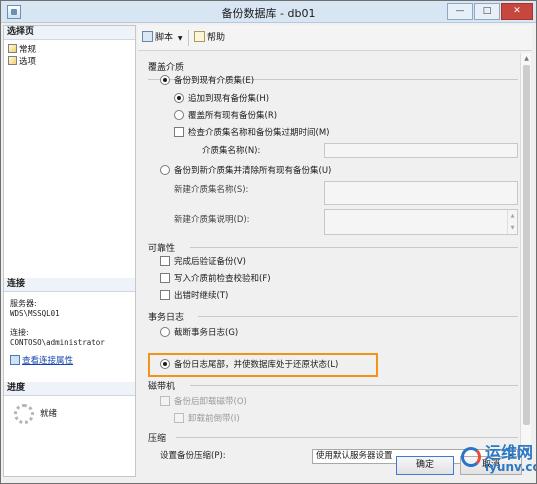 The width and height of the screenshot is (537, 484). Describe the element at coordinates (214, 419) in the screenshot. I see `option-label: 卸载前倒带(I)` at that location.